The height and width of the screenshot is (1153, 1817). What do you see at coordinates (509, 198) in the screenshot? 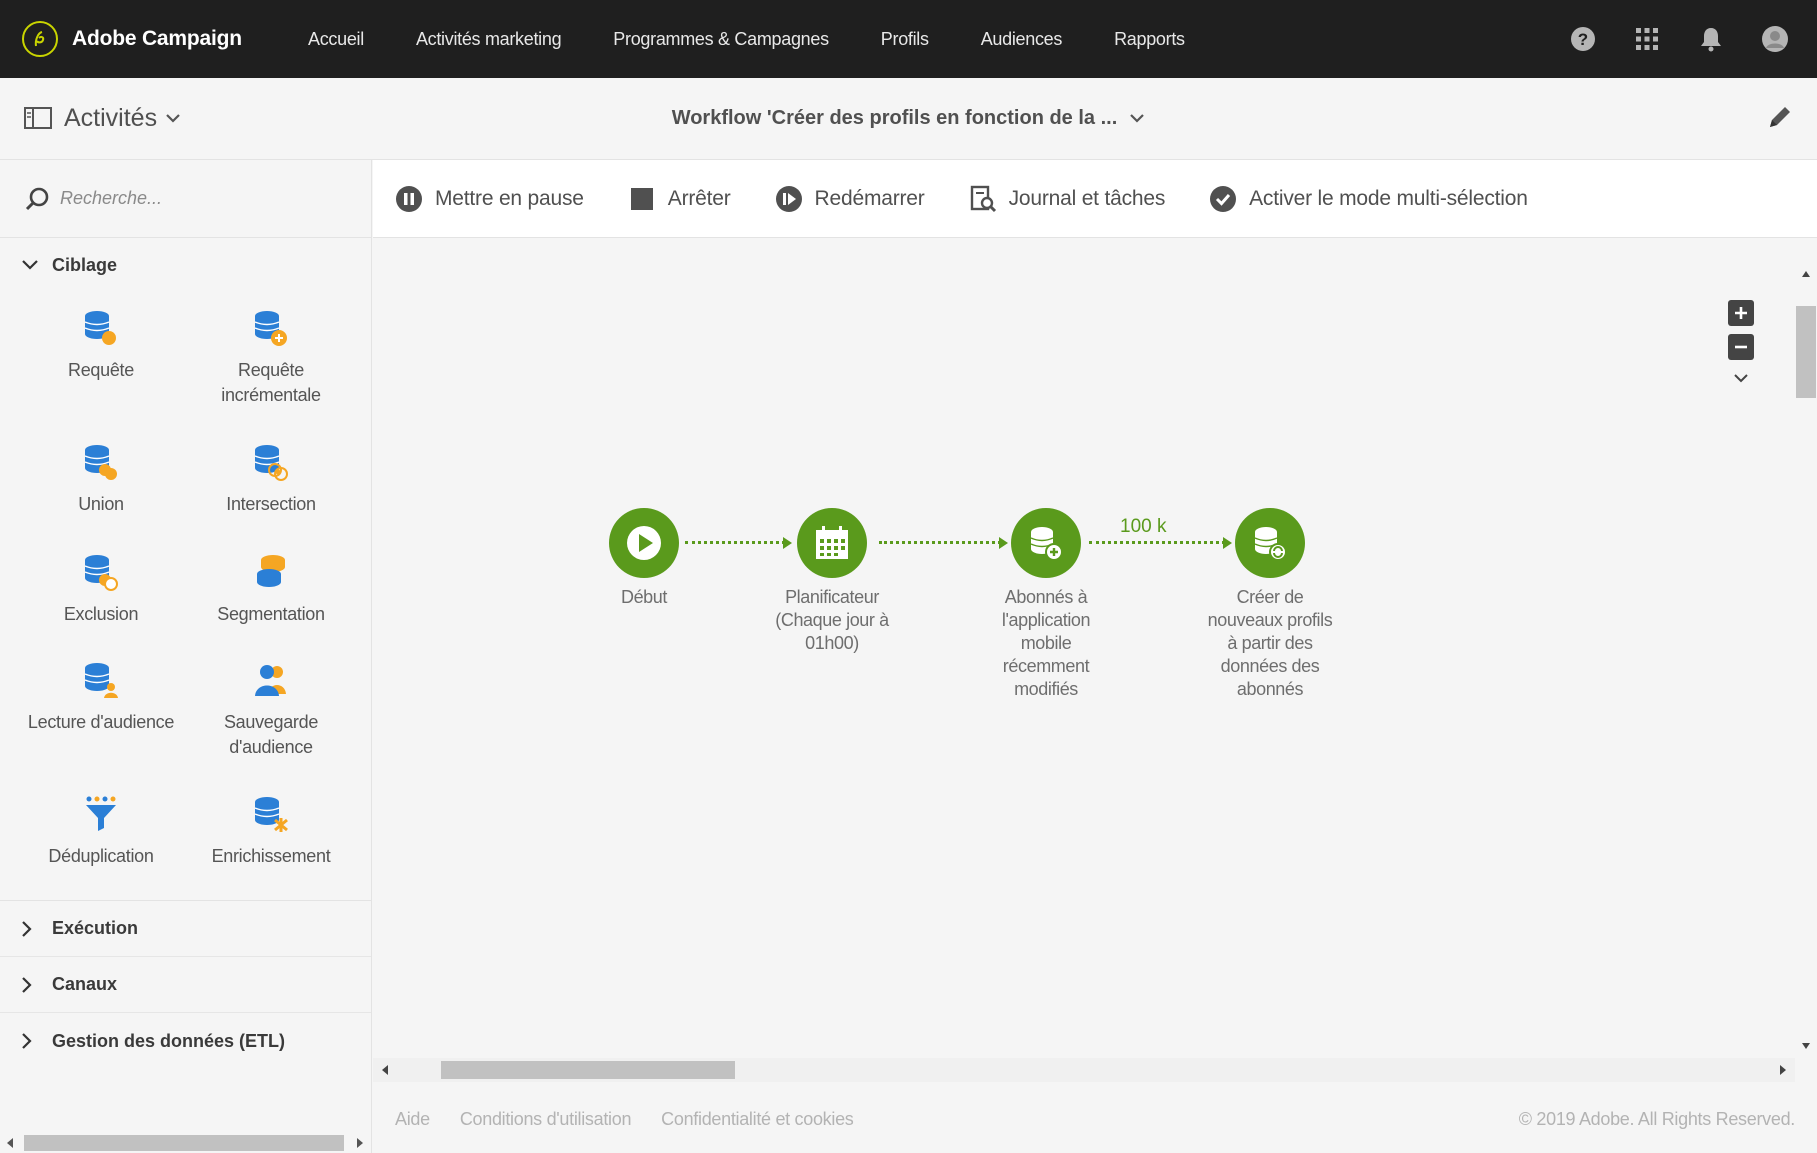
I see `pause-label: Mettre en pause` at bounding box center [509, 198].